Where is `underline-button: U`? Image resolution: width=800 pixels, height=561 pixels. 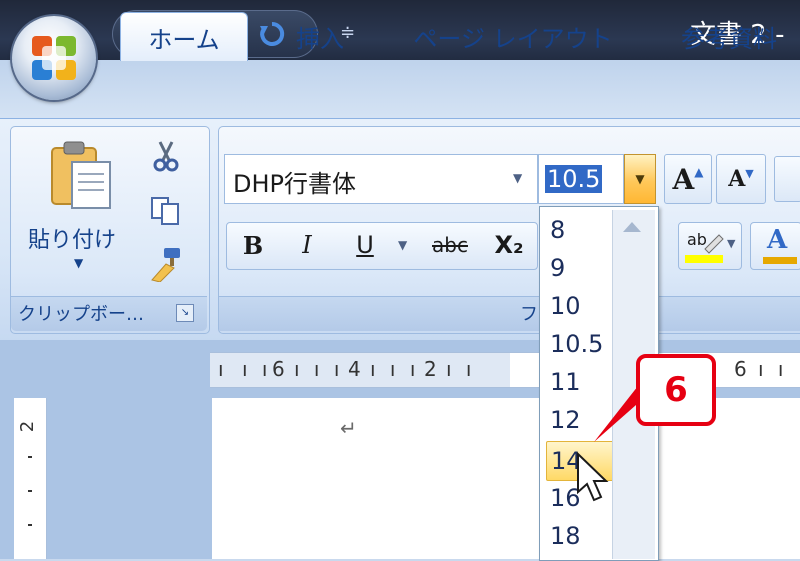
underline-button: U is located at coordinates (365, 245).